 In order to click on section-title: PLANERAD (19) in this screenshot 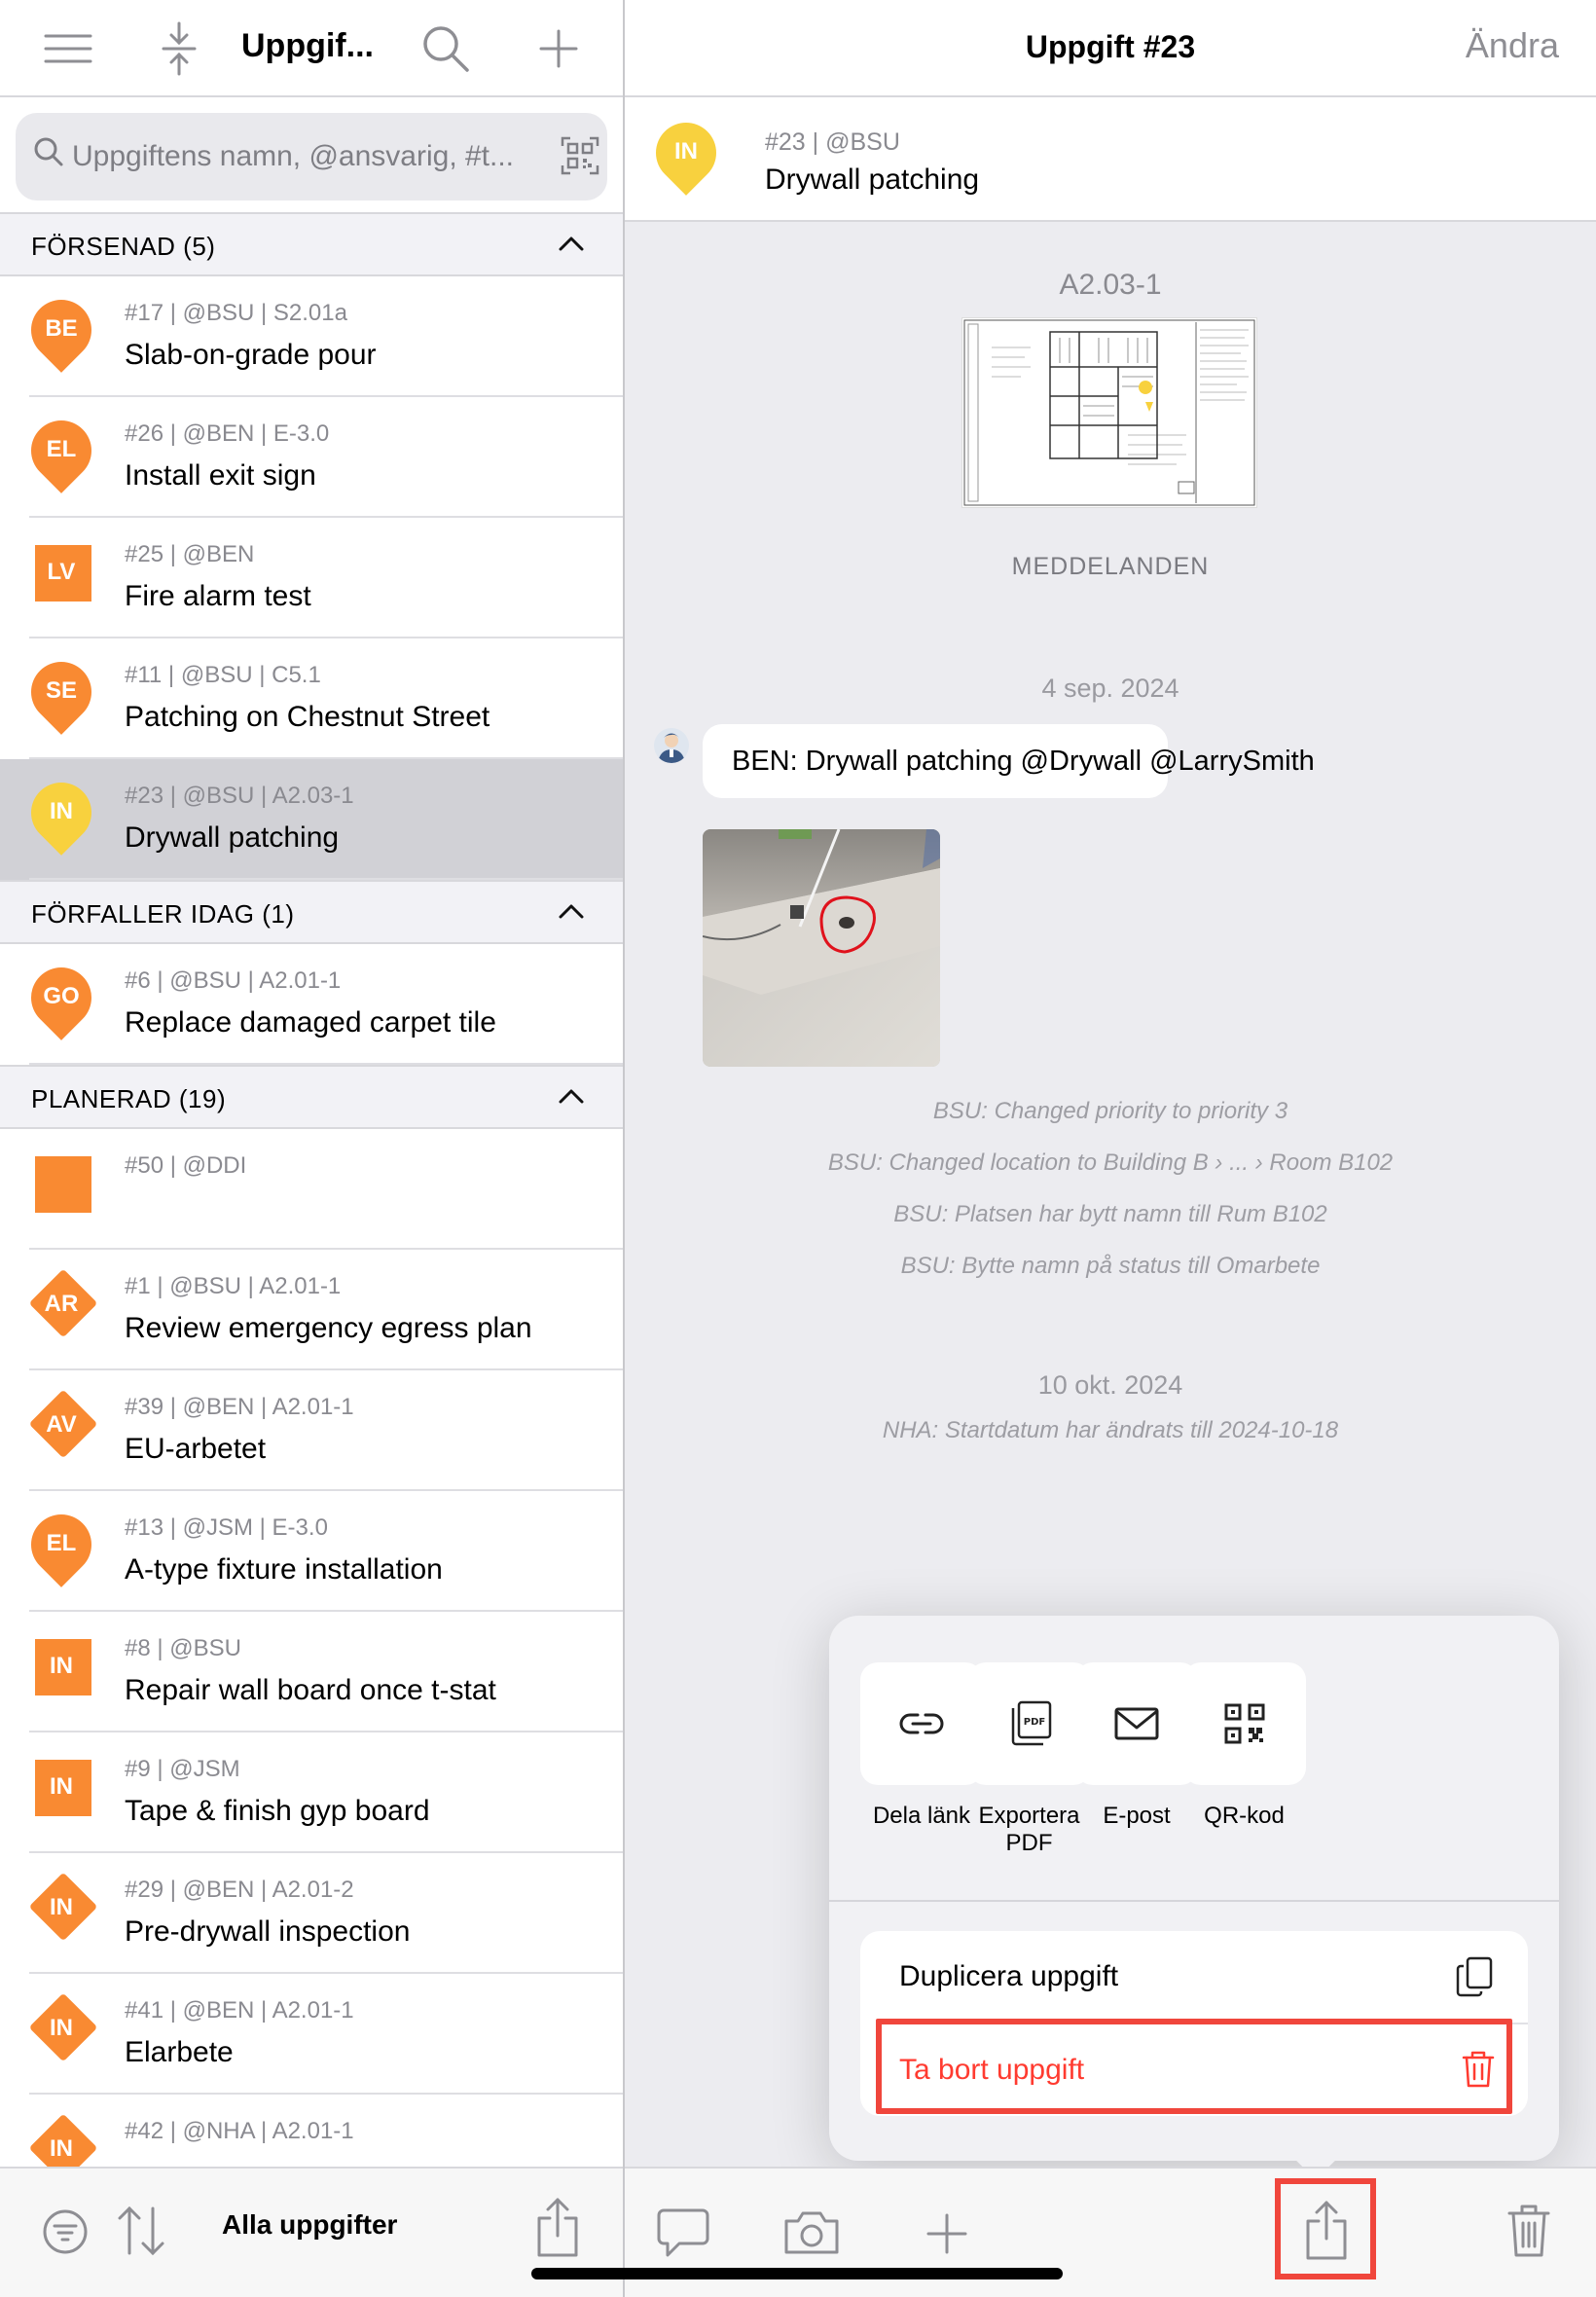, I will do `click(129, 1098)`.